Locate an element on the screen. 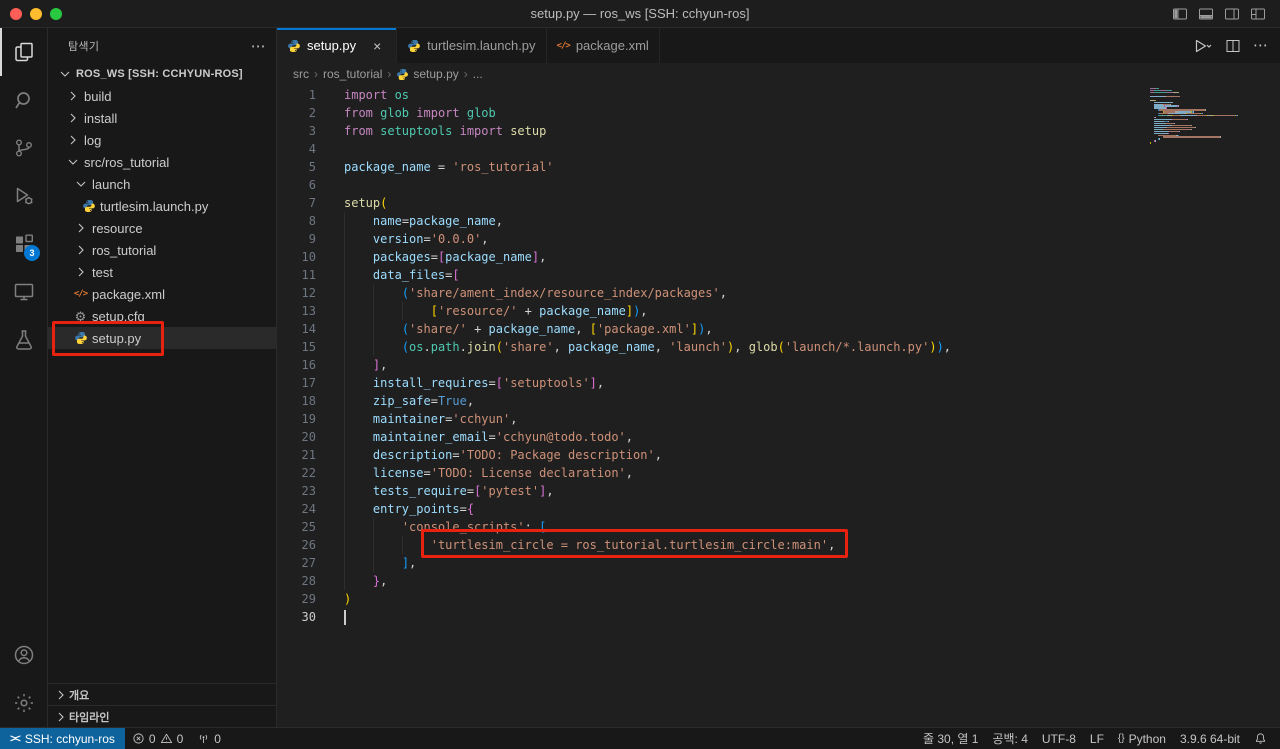 The image size is (1280, 749). tree-item-build: build is located at coordinates (162, 96).